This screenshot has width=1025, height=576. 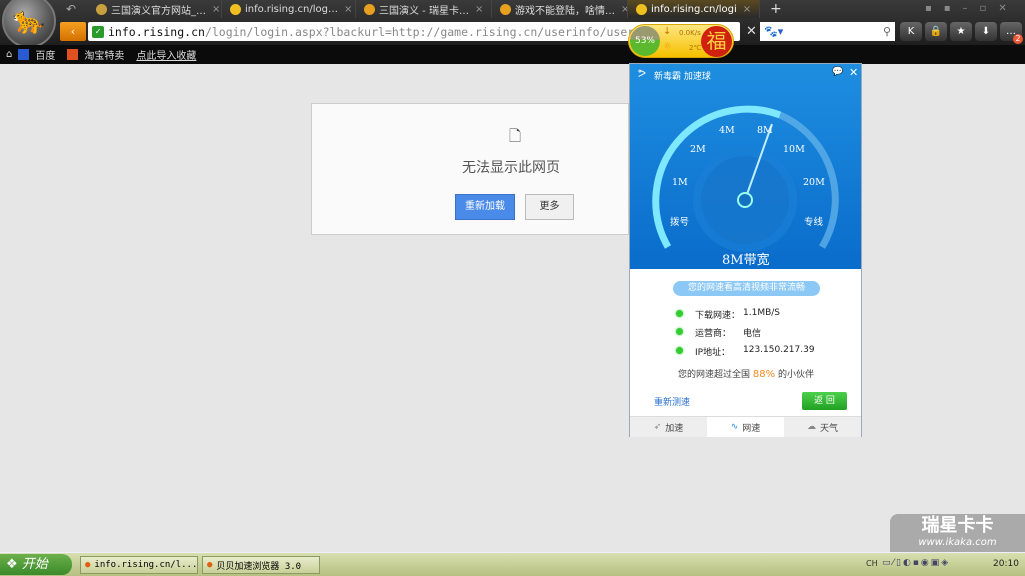 What do you see at coordinates (73, 54) in the screenshot?
I see `taobao-icon` at bounding box center [73, 54].